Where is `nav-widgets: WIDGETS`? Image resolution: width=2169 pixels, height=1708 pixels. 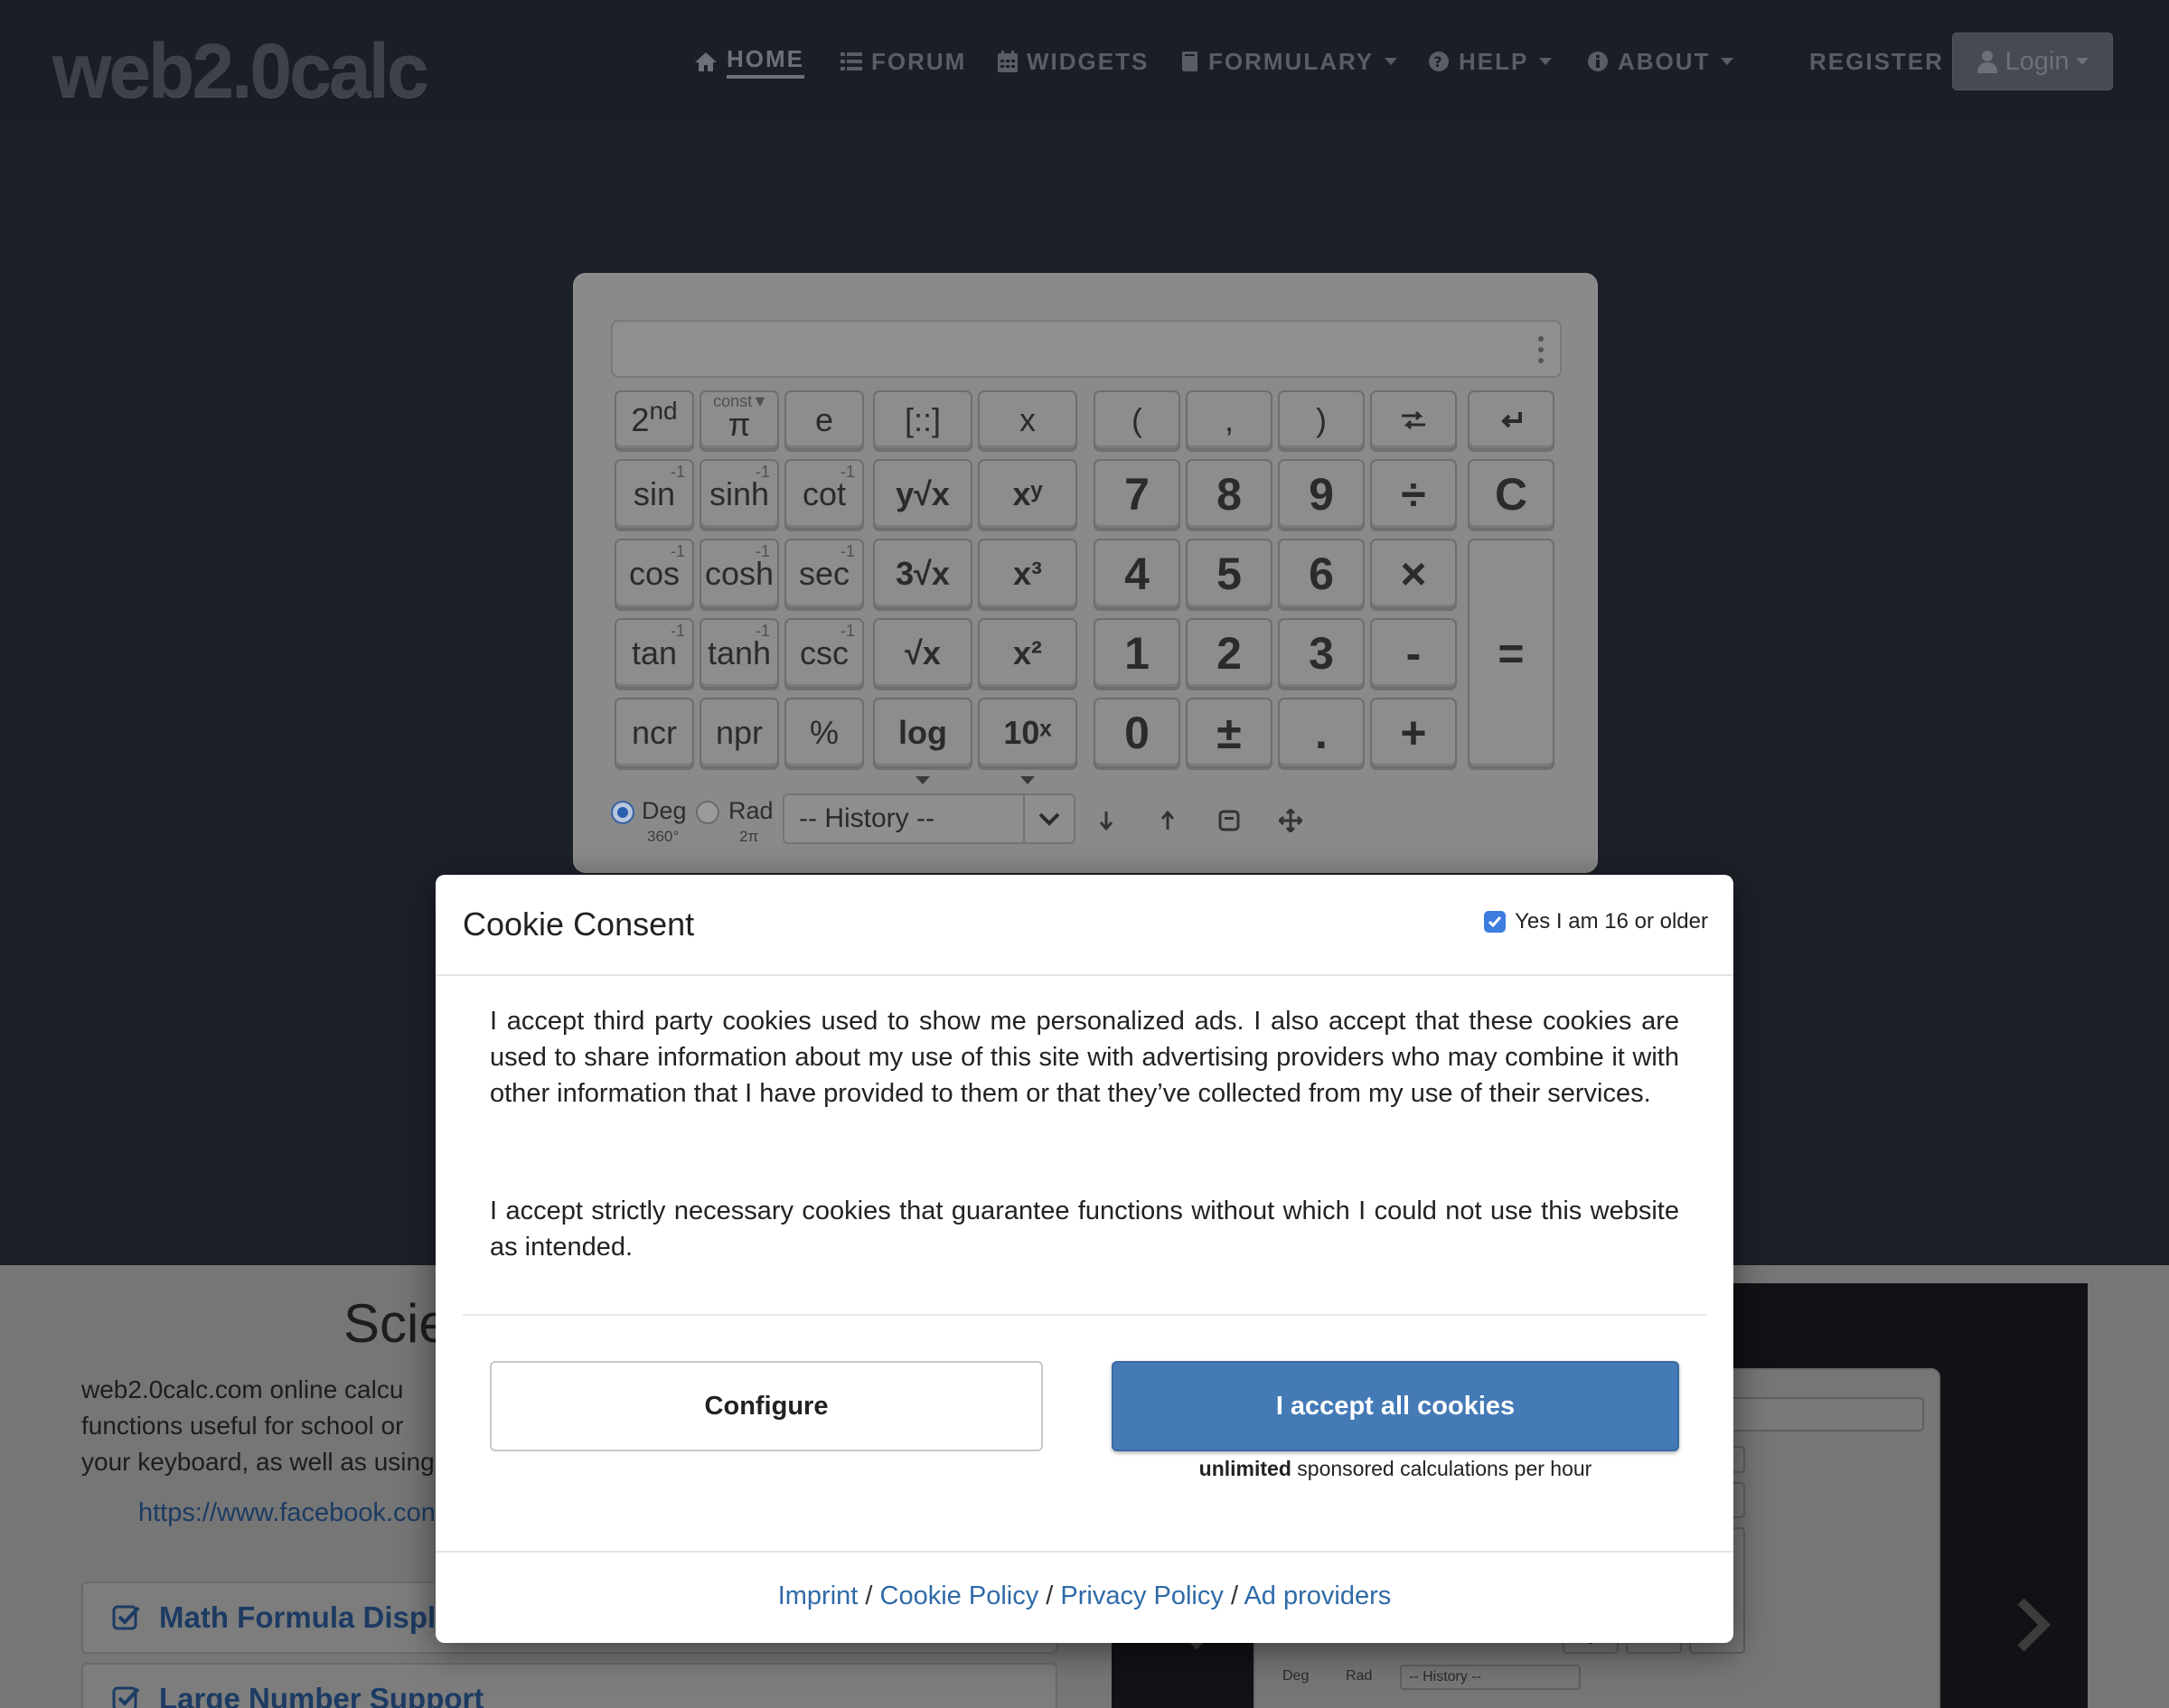 nav-widgets: WIDGETS is located at coordinates (1074, 61).